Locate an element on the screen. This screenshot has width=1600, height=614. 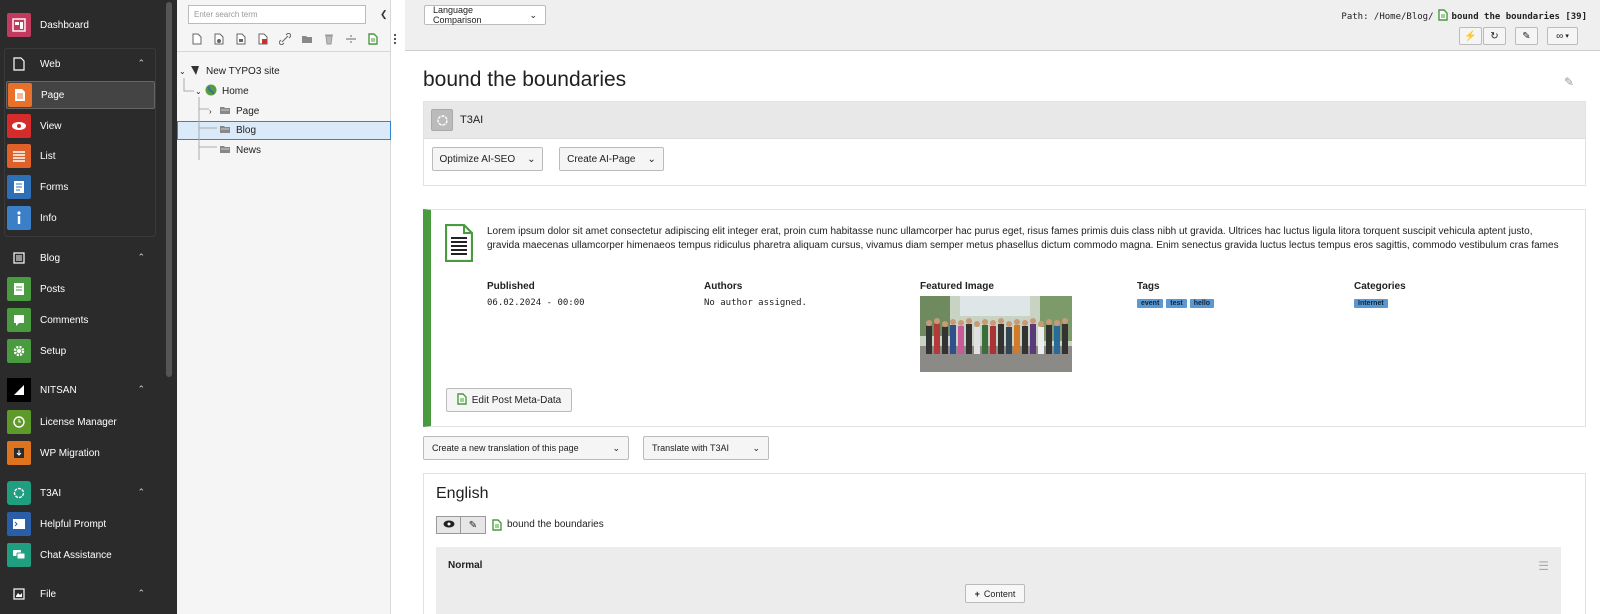
module-label: Comments is located at coordinates (64, 320).